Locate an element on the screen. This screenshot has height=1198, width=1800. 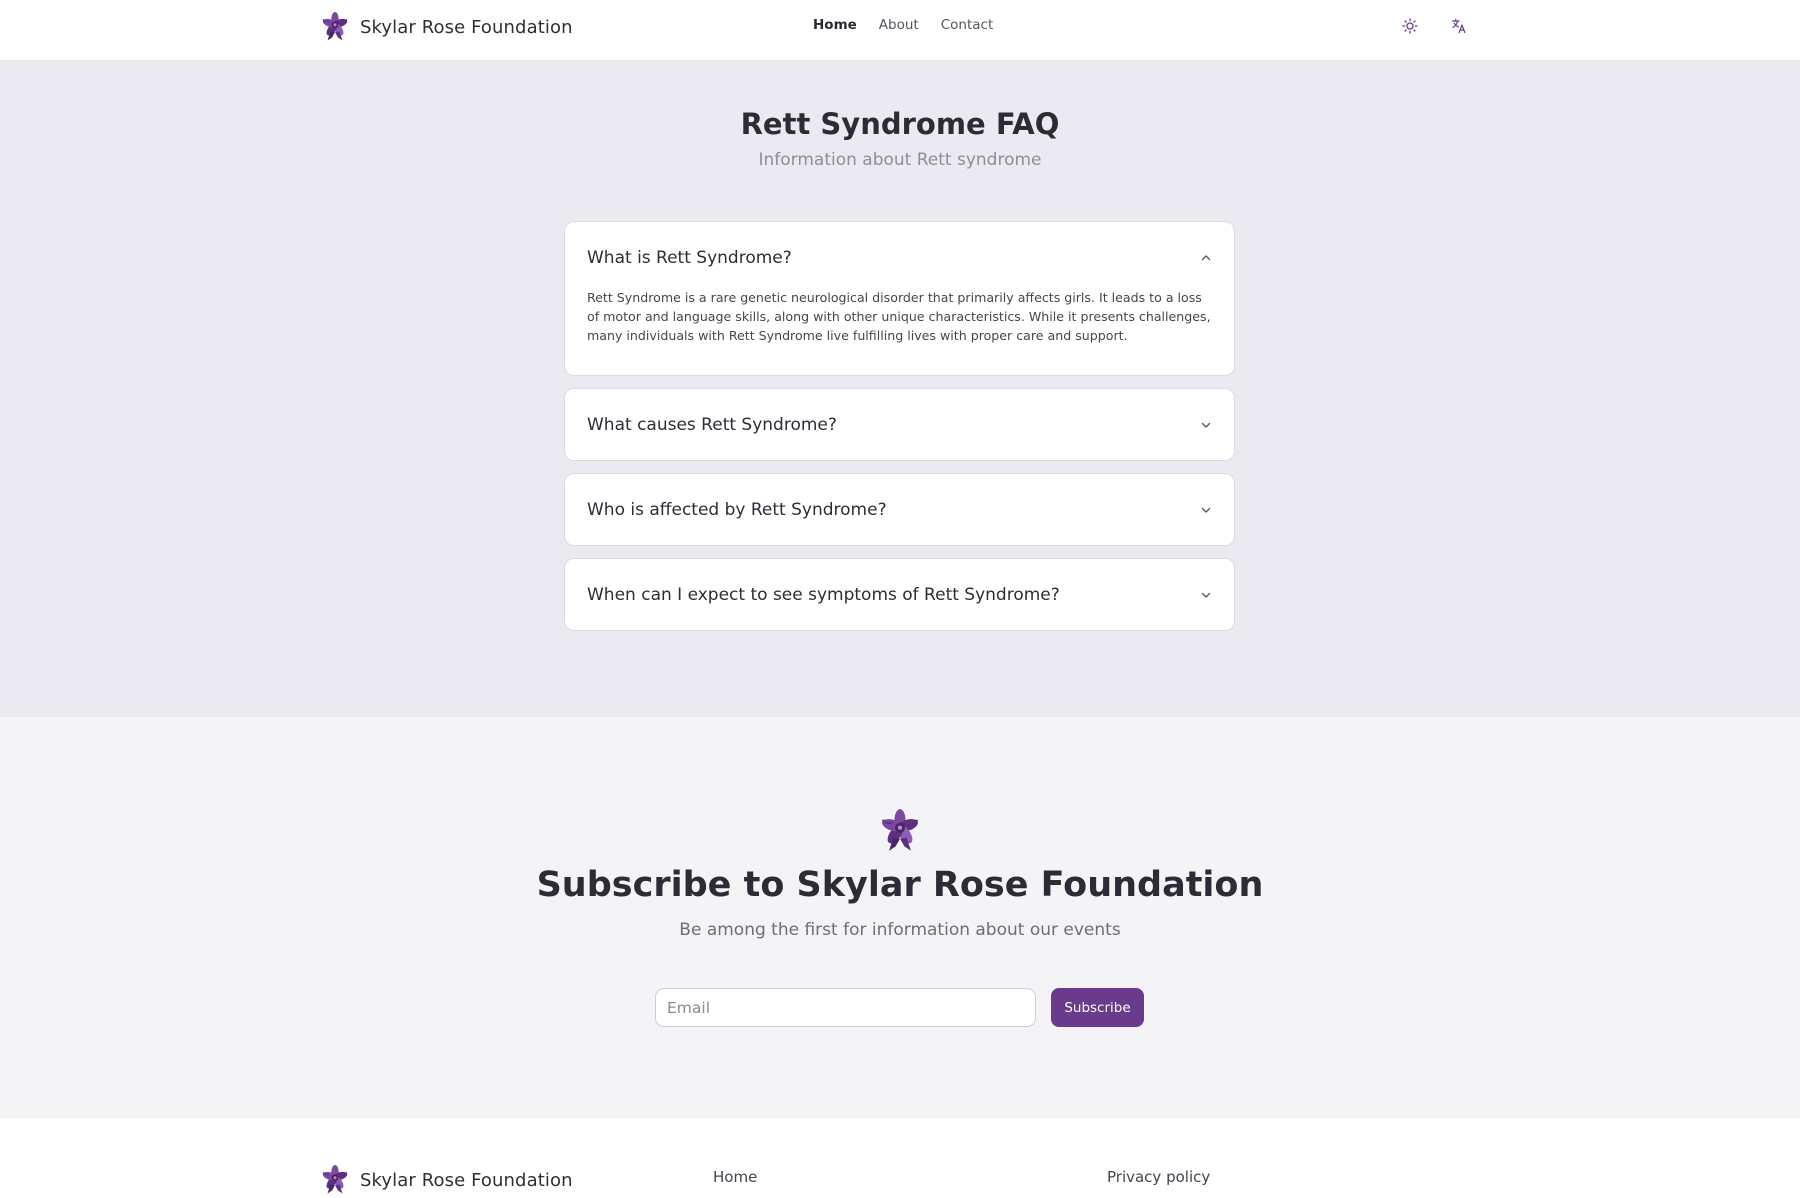
chevron-up-icon is located at coordinates (1206, 258).